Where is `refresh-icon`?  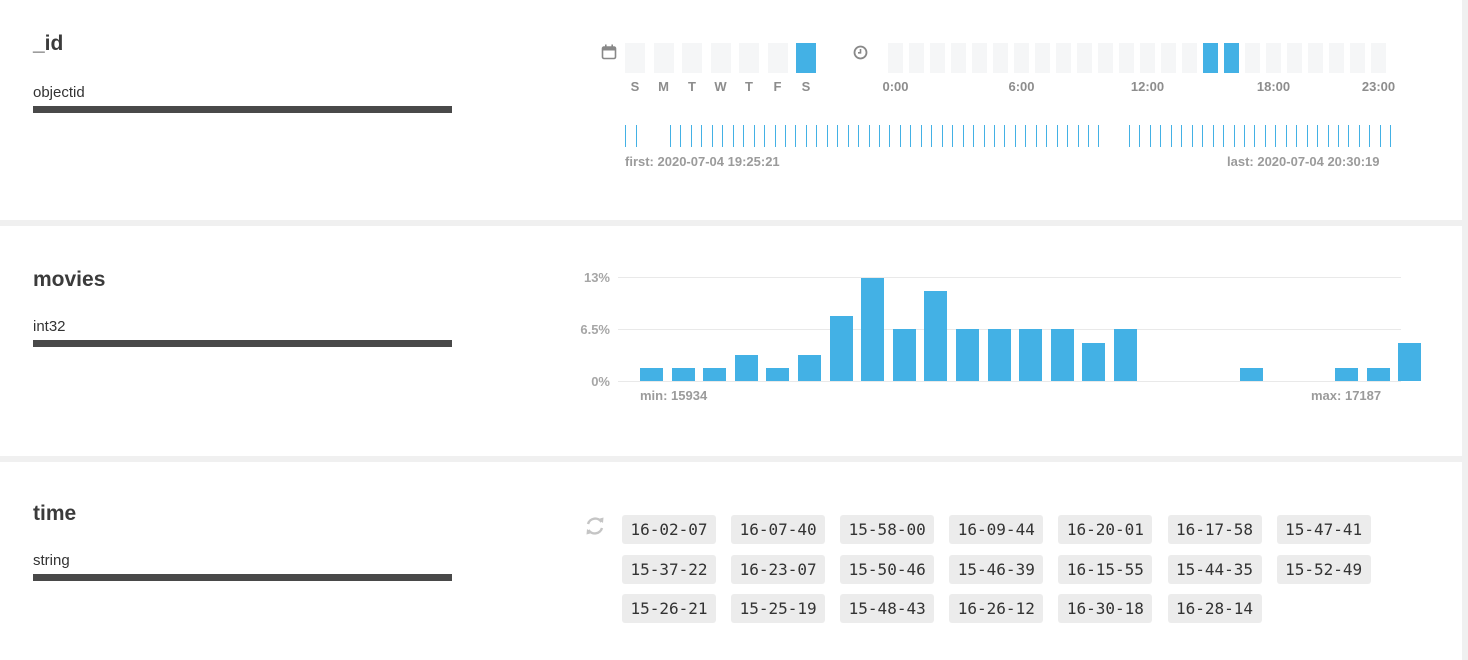
refresh-icon is located at coordinates (595, 528).